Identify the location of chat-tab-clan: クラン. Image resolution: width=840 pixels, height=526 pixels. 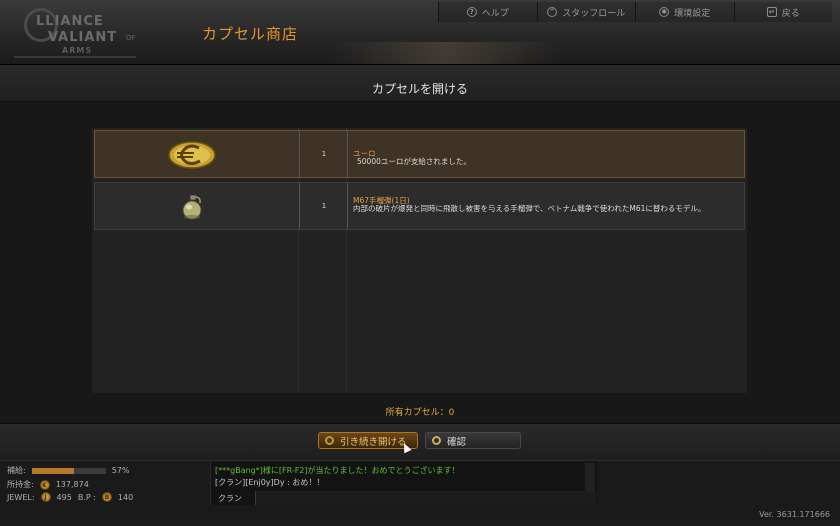
(233, 498).